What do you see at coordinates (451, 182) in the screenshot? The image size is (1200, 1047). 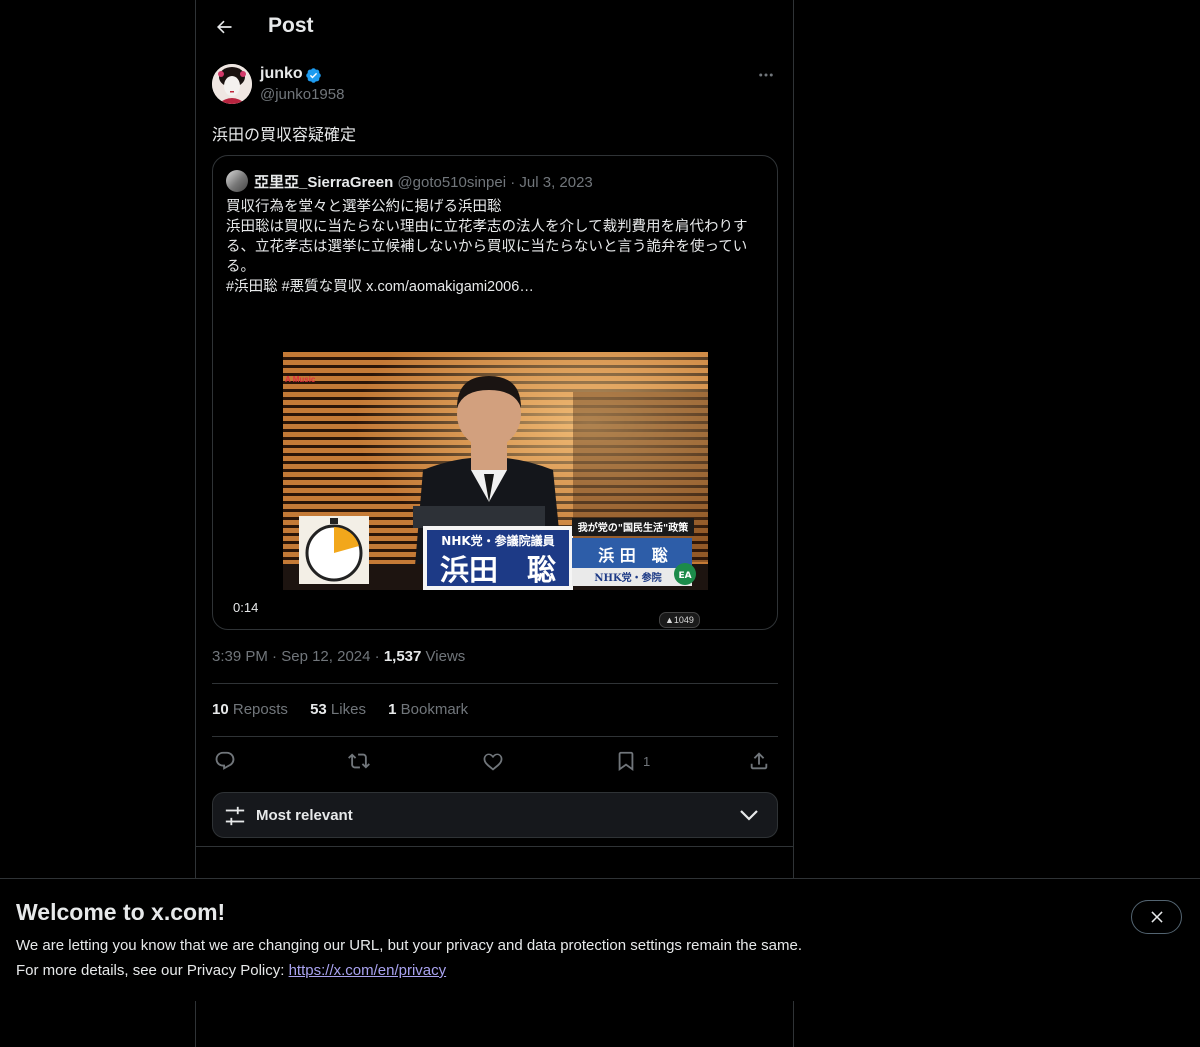 I see `quoted-author-handle: @goto510sinpei` at bounding box center [451, 182].